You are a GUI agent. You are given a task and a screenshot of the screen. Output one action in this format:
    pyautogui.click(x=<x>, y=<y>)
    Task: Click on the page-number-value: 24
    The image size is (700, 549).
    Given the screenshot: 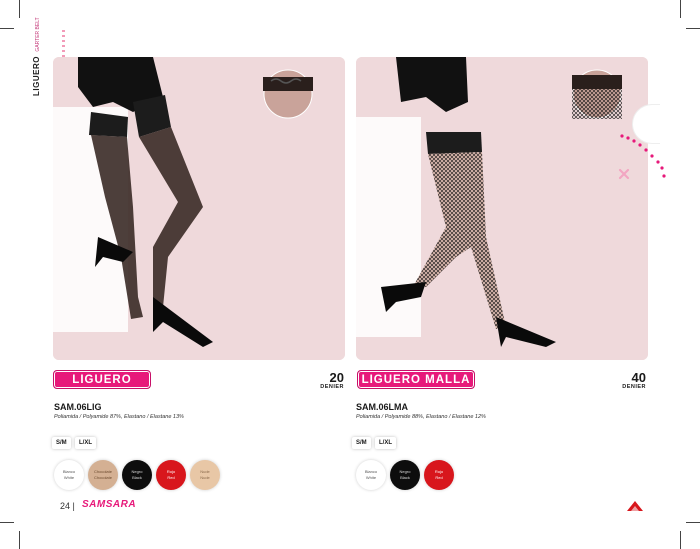 What is the action you would take?
    pyautogui.click(x=65, y=506)
    